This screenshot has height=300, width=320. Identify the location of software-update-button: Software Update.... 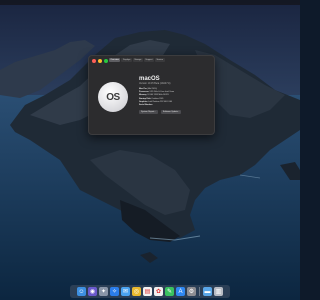
(171, 112).